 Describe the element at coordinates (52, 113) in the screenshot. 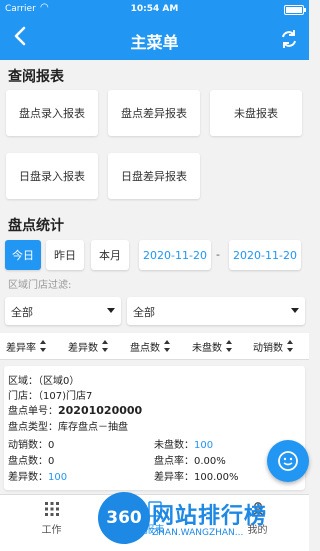

I see `entry-report-button: 盘点录入报表` at that location.